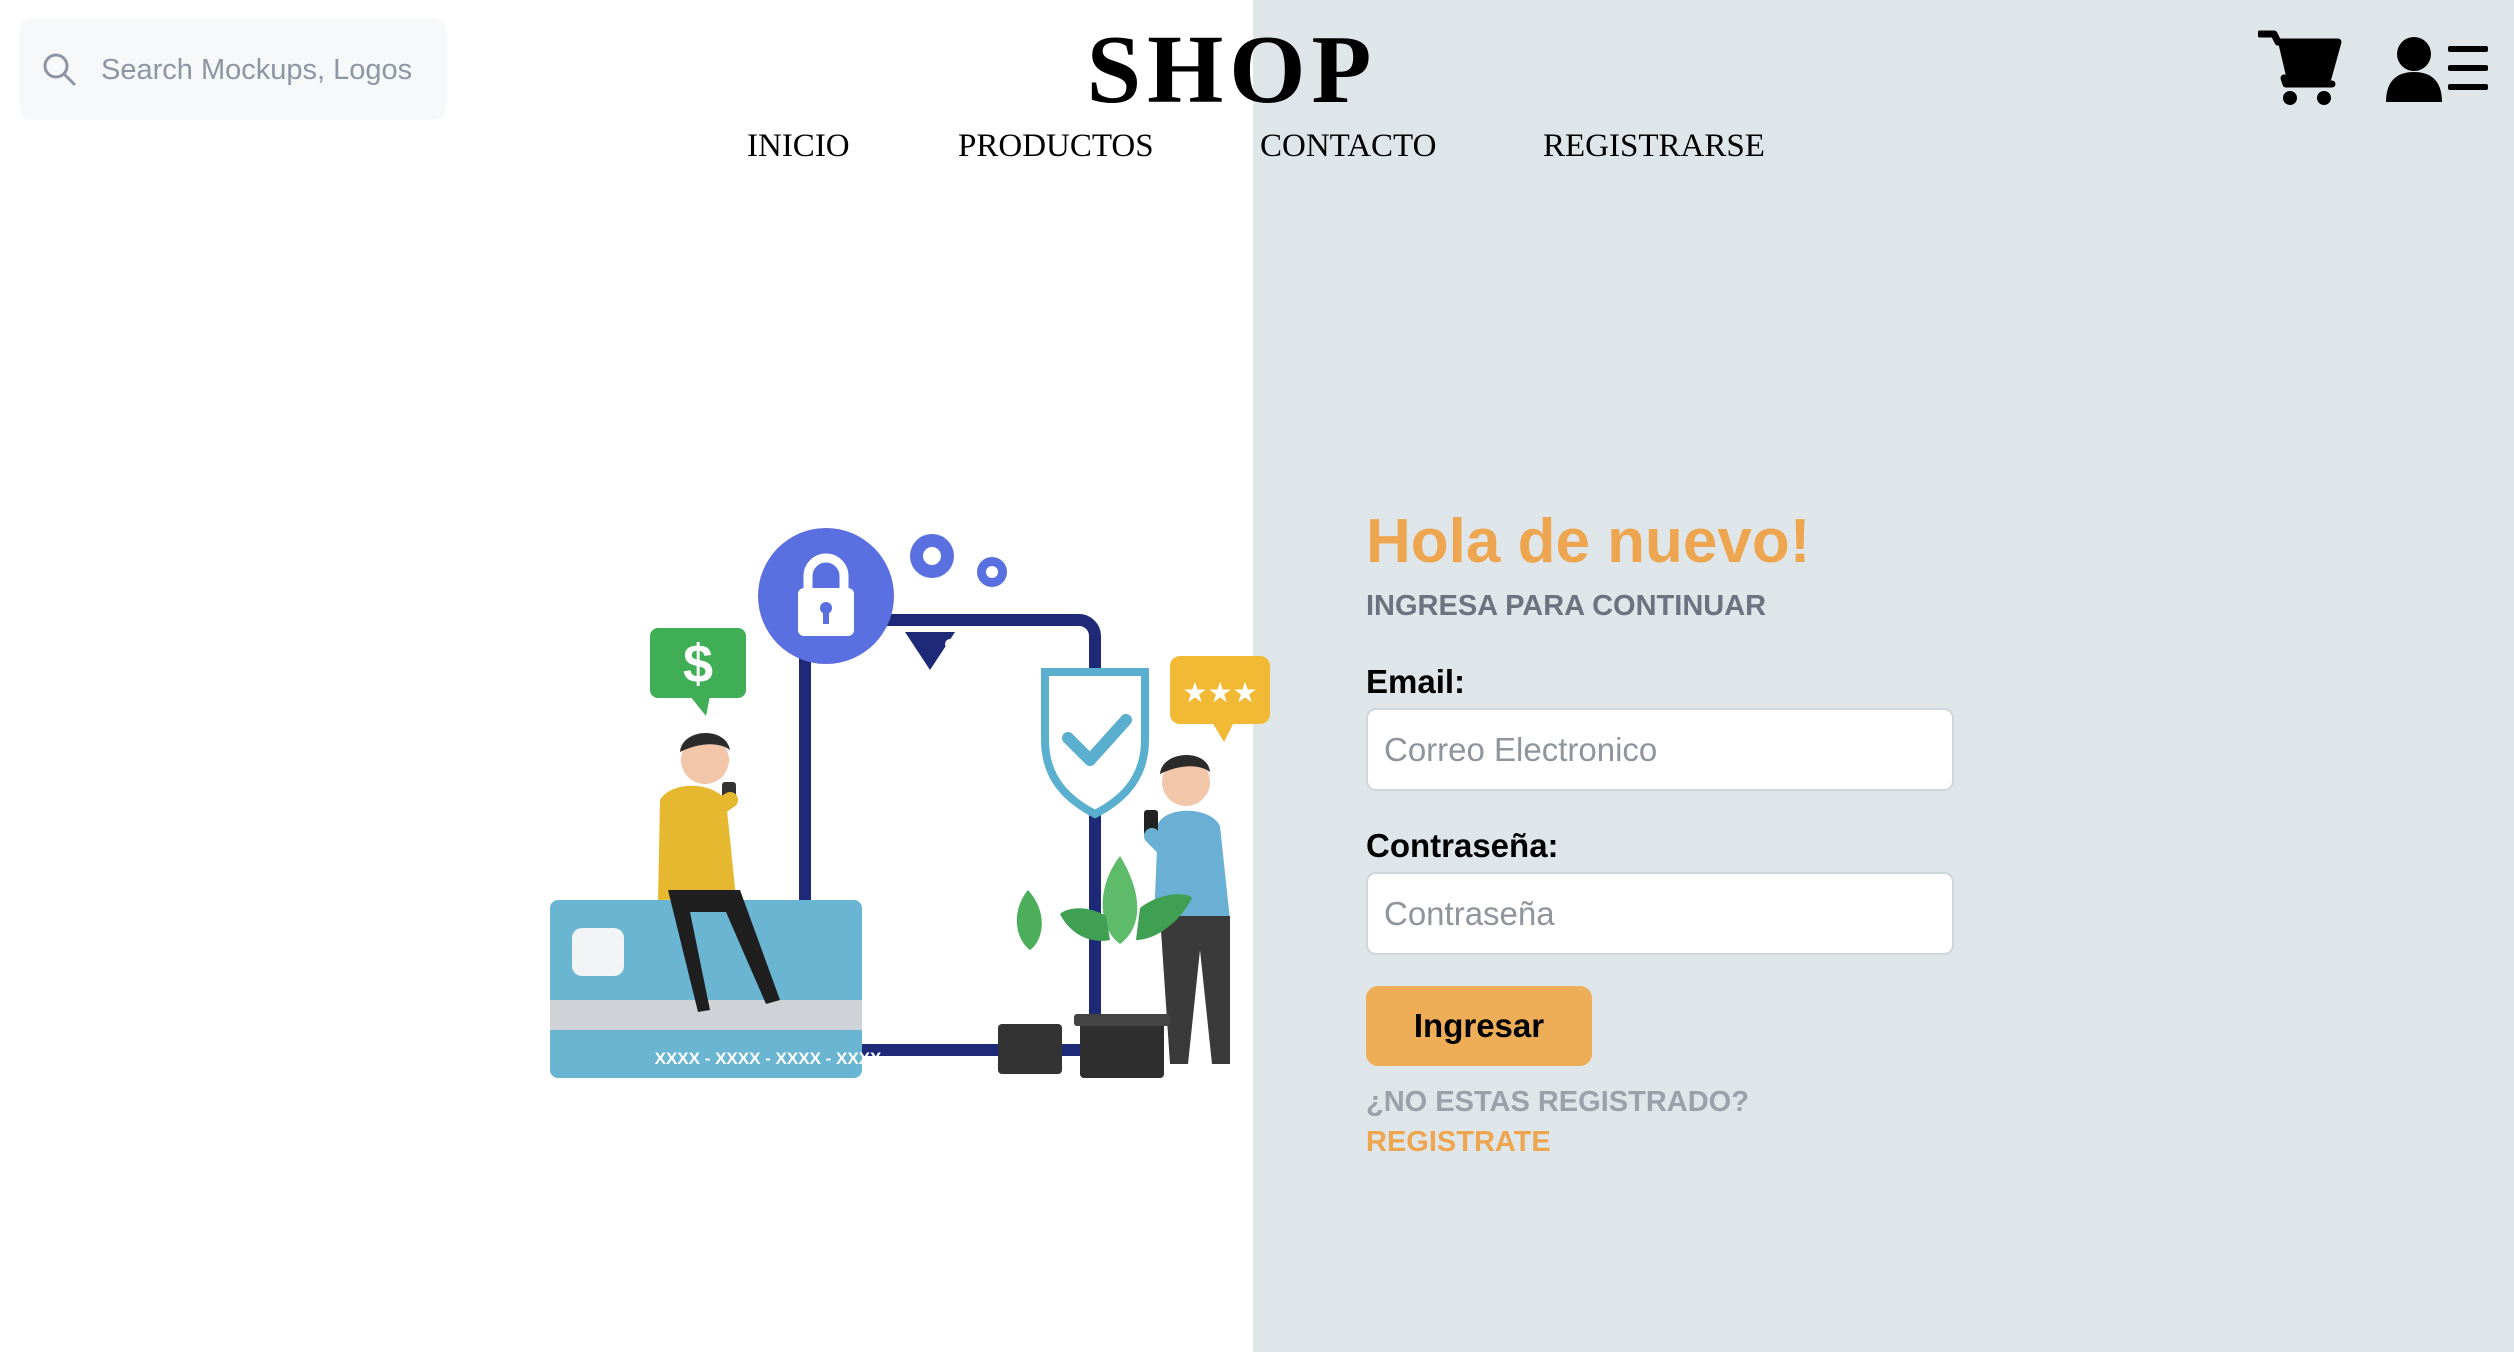 This screenshot has height=1352, width=2514. I want to click on password-field, so click(1660, 913).